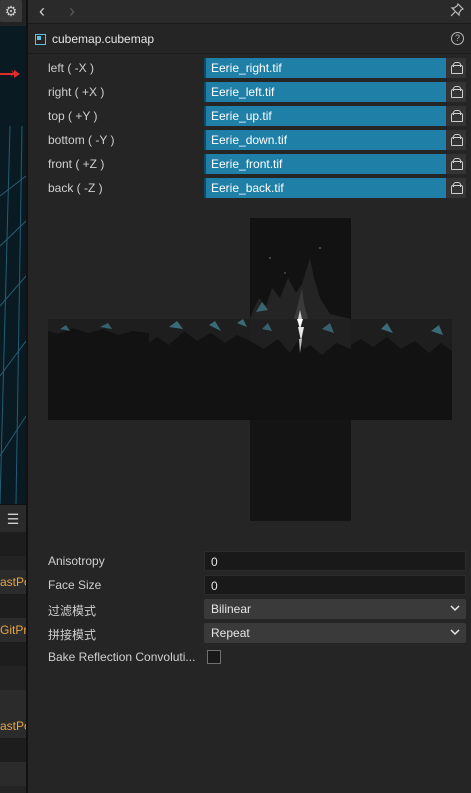  I want to click on filter-mode-select: Bilinear, so click(335, 609).